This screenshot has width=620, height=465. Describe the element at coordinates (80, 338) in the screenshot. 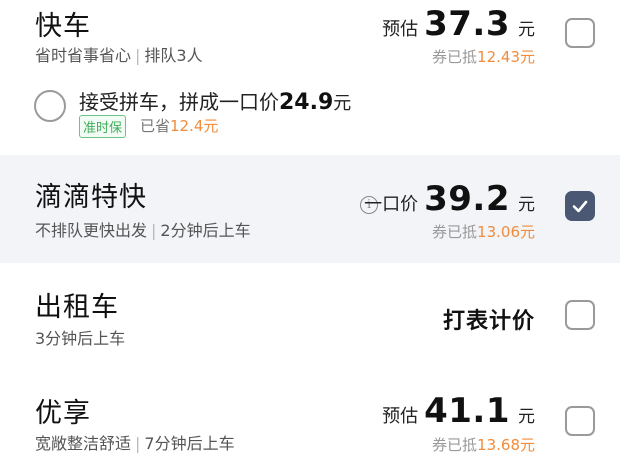

I see `ride-description: 3分钟后上车` at that location.